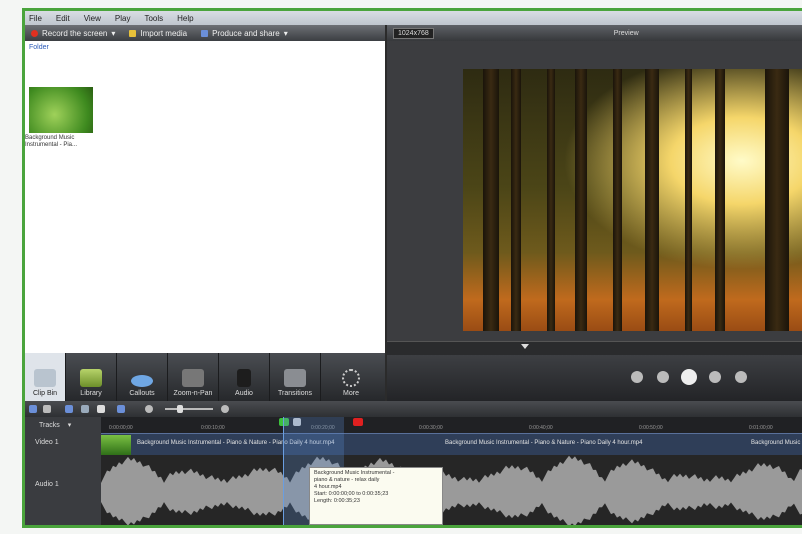  What do you see at coordinates (637, 377) in the screenshot?
I see `skip-back-icon` at bounding box center [637, 377].